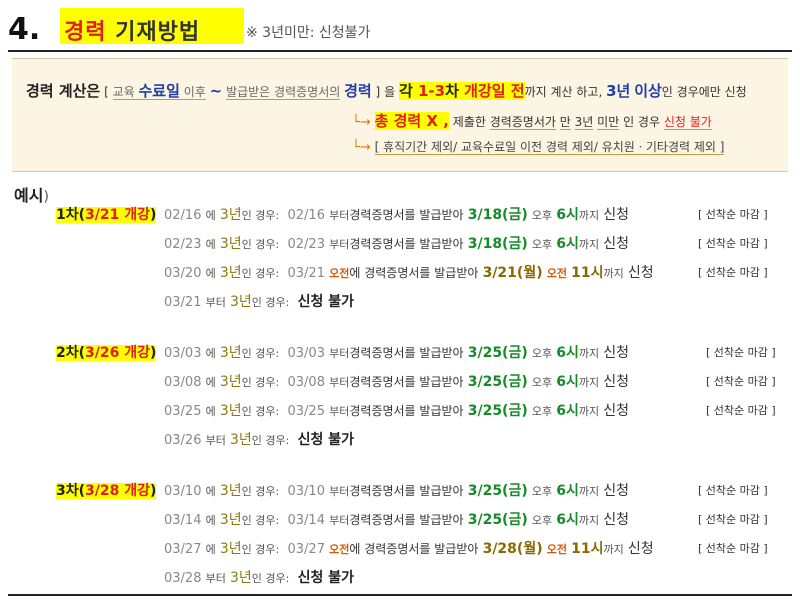  Describe the element at coordinates (378, 92) in the screenshot. I see `bracket-close: ]` at that location.